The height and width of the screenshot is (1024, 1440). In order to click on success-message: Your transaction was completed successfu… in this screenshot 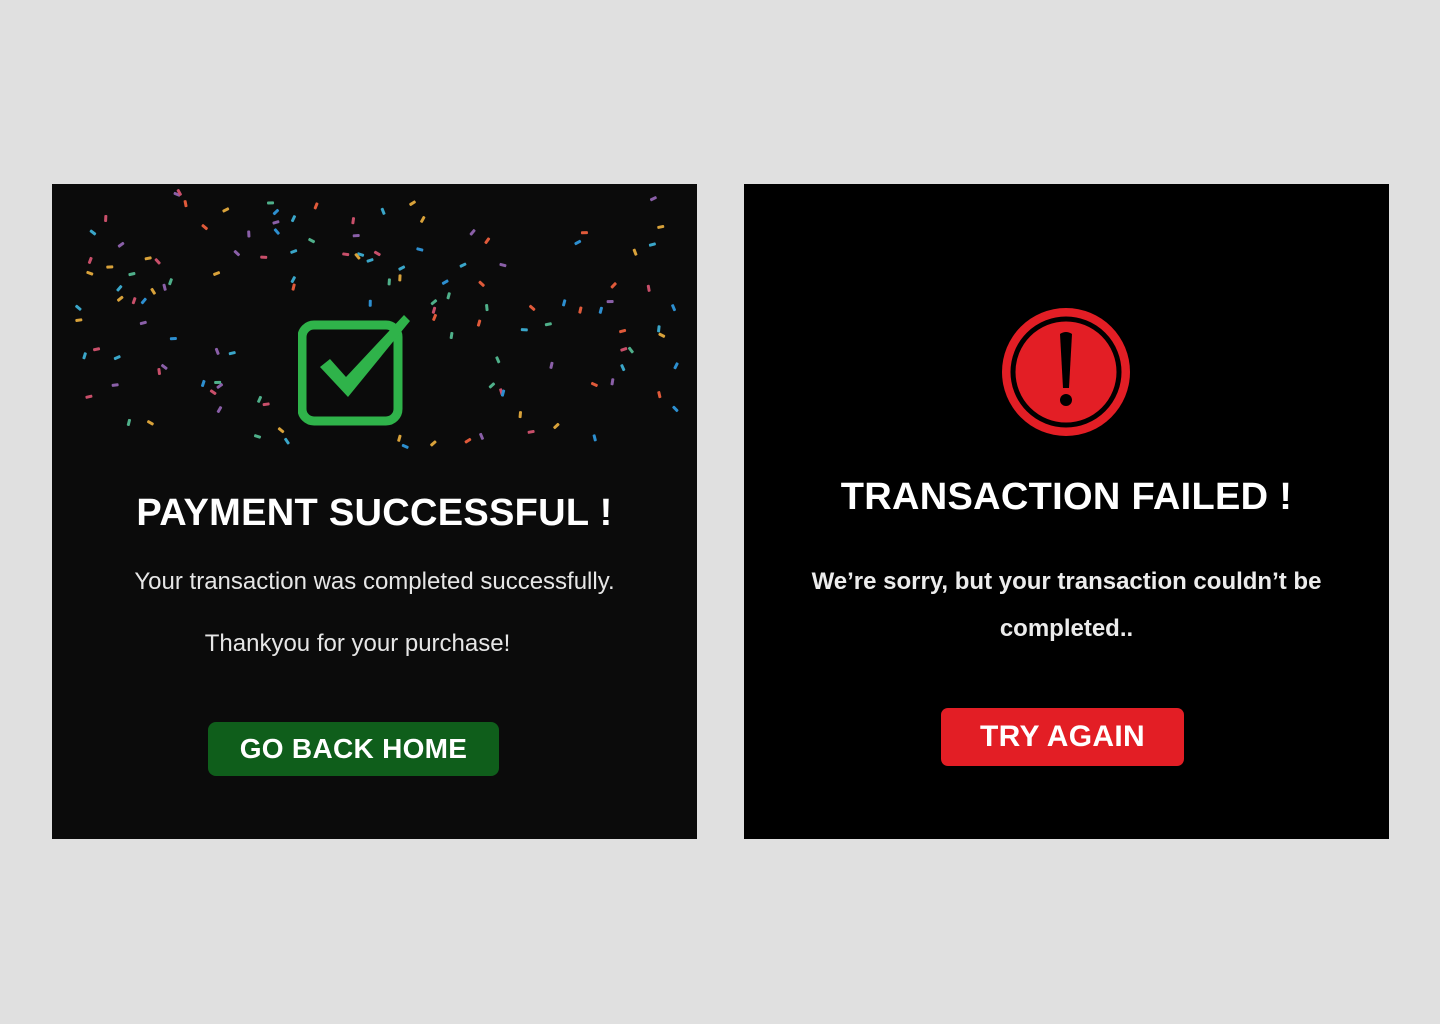, I will do `click(374, 581)`.